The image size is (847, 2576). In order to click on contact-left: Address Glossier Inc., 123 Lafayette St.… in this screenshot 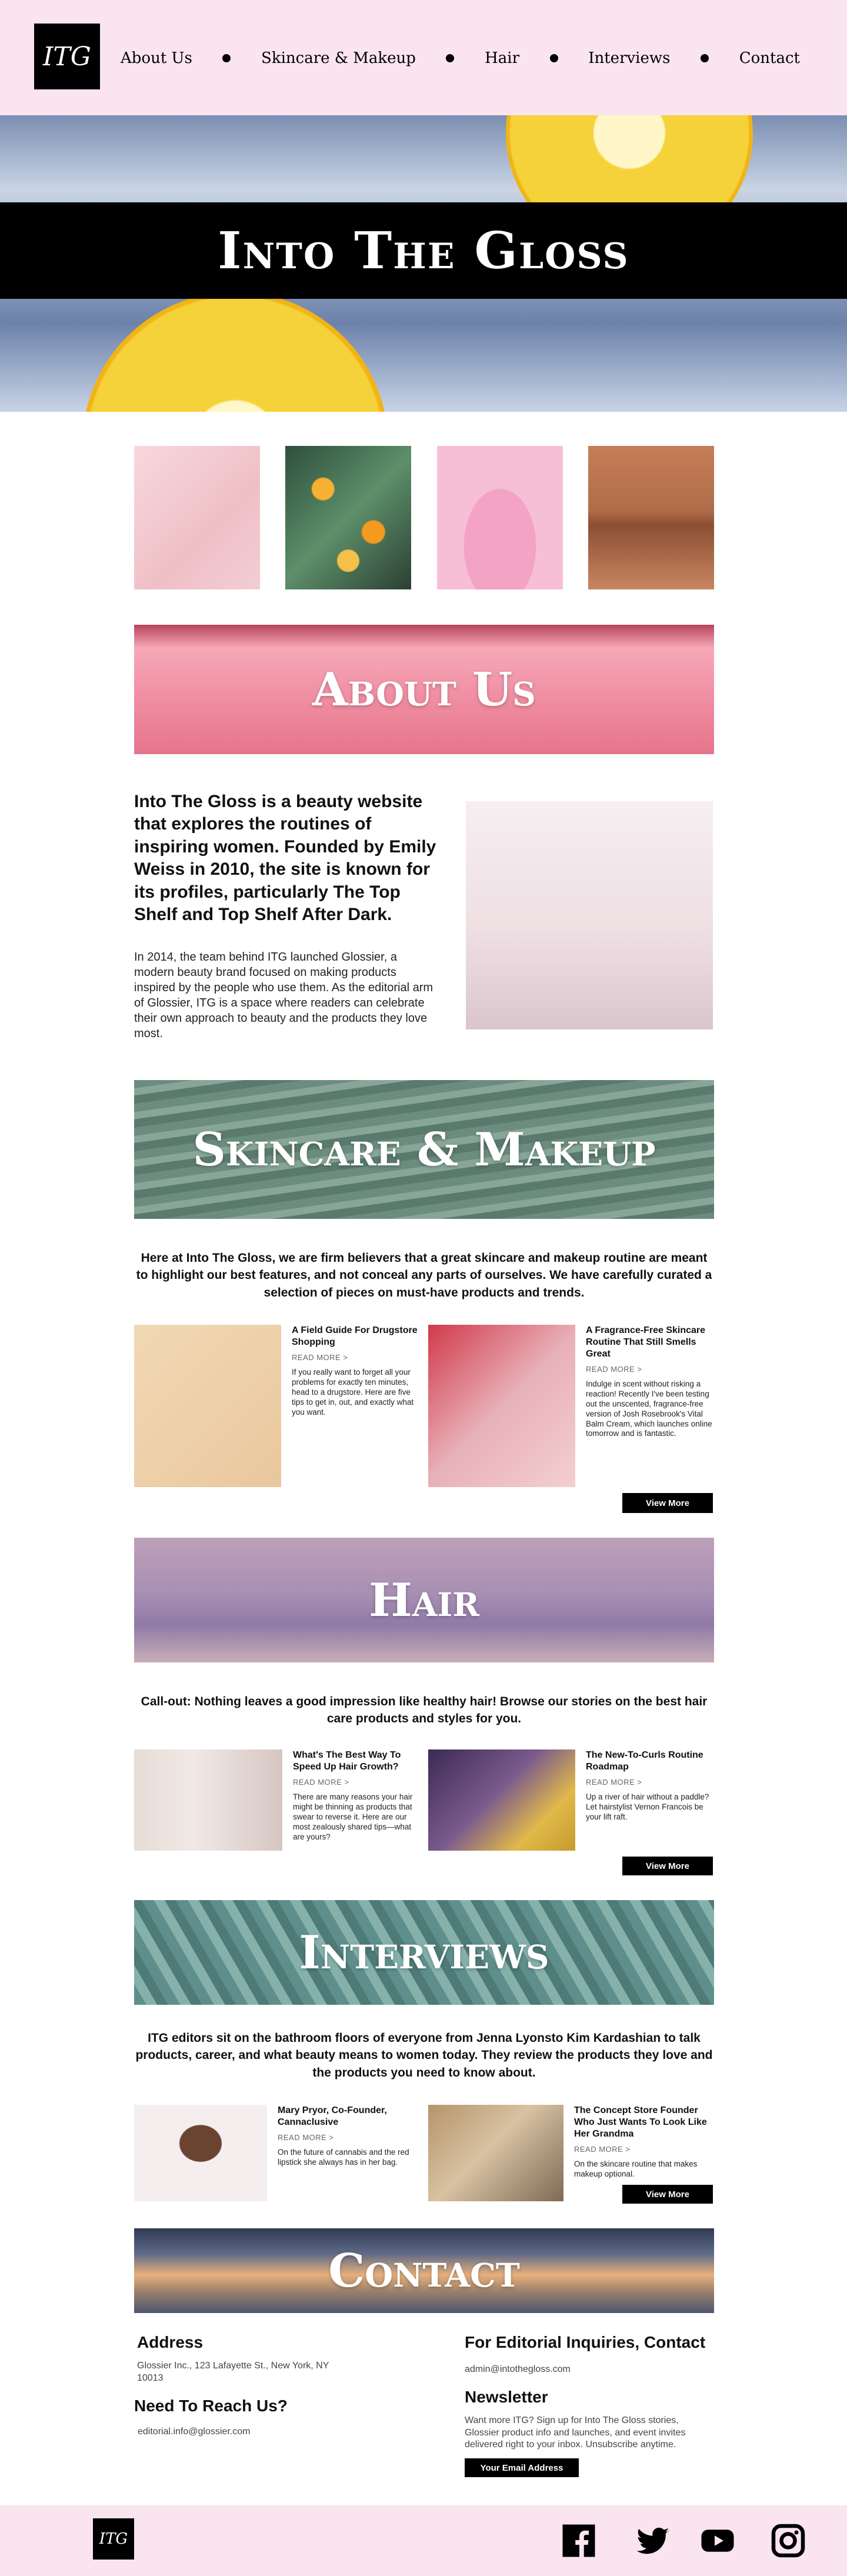, I will do `click(263, 2385)`.